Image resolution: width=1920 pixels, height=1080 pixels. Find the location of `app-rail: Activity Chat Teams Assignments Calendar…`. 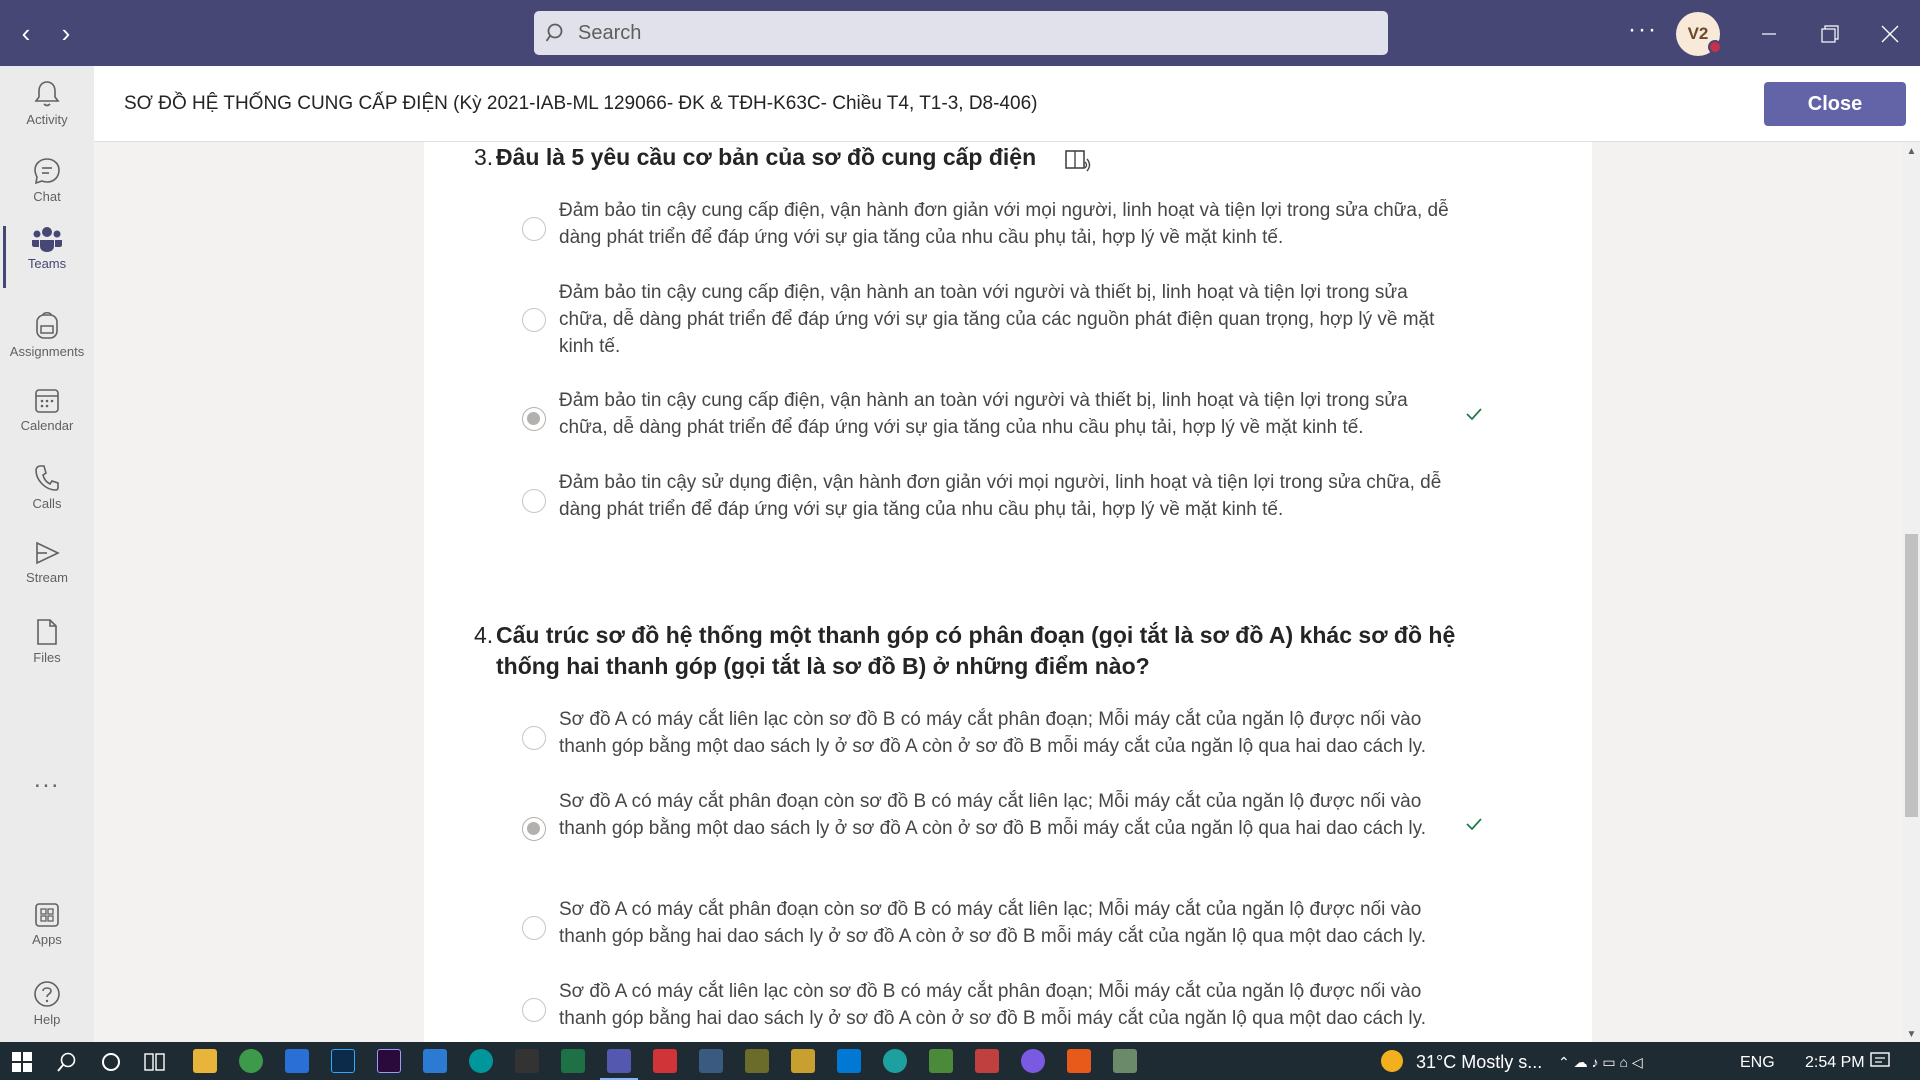

app-rail: Activity Chat Teams Assignments Calendar… is located at coordinates (47, 554).